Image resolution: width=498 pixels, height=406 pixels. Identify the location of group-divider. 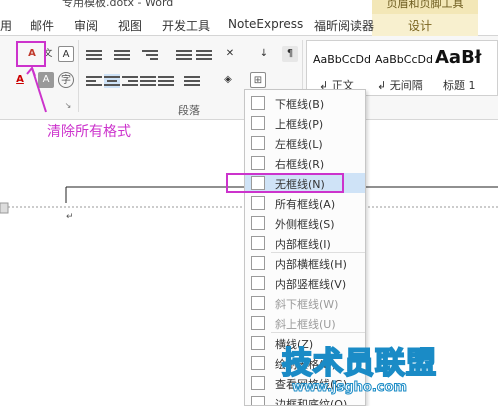
(78, 76).